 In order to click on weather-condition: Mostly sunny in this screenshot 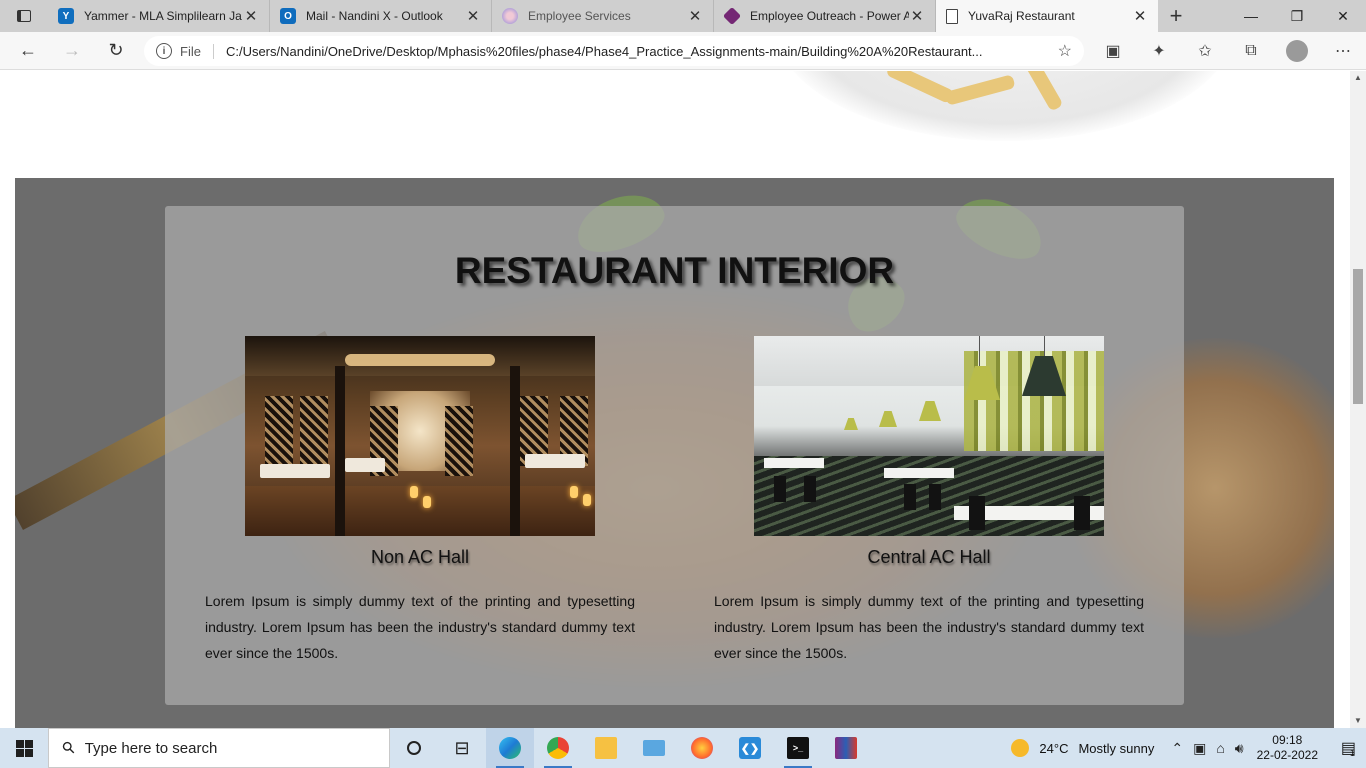, I will do `click(1116, 748)`.